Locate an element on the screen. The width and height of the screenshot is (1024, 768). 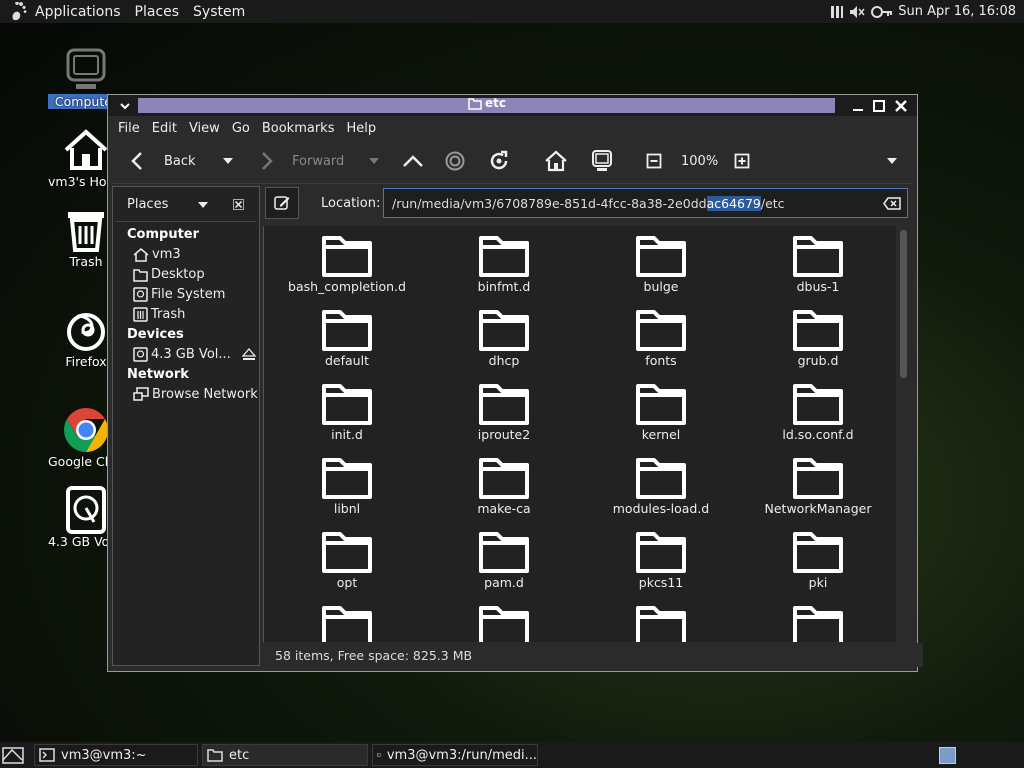
taskbar-item-terminal-home: vm3@vm3:~ is located at coordinates (116, 755).